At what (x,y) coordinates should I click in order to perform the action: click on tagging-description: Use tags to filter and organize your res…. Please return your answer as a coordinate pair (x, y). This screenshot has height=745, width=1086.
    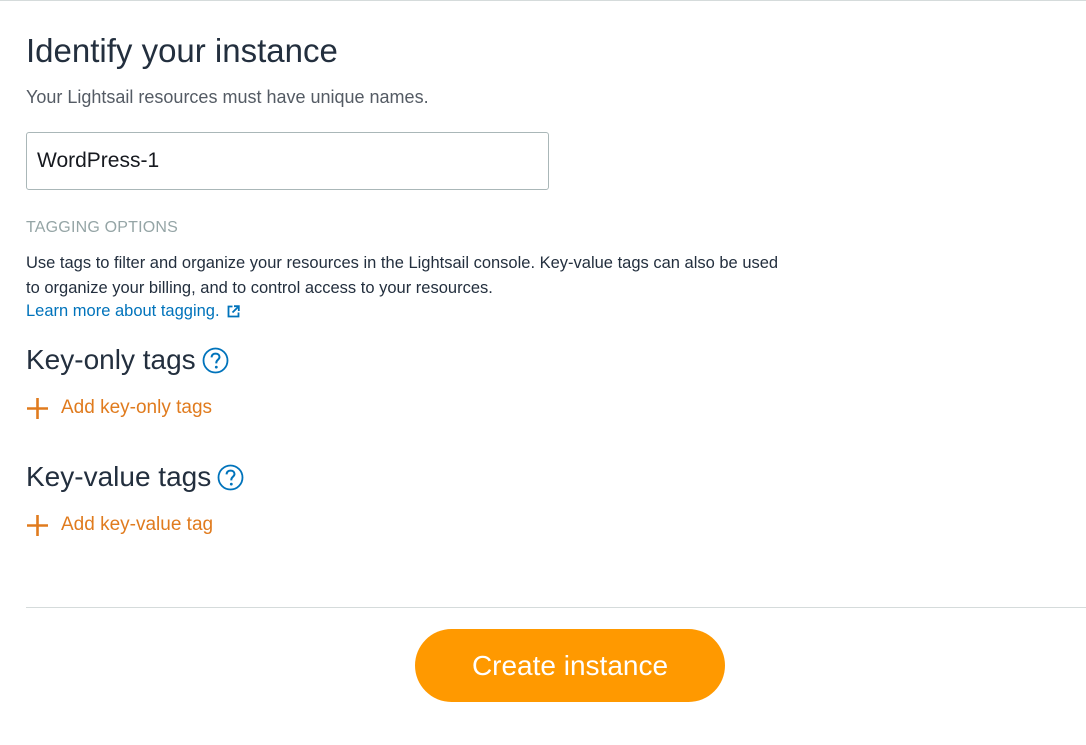
    Looking at the image, I should click on (402, 275).